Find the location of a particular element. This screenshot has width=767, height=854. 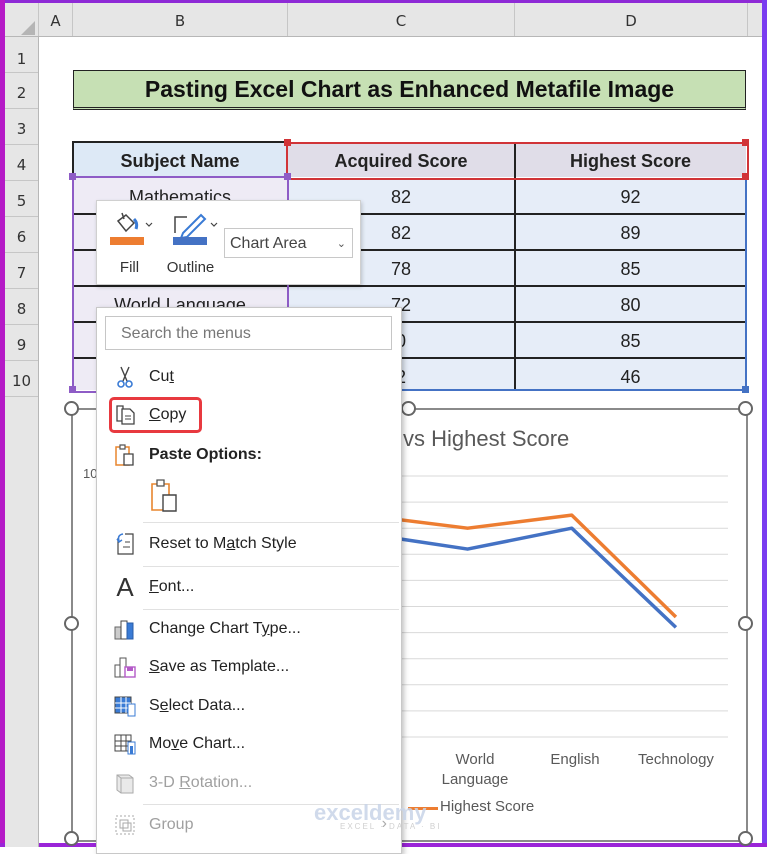

resize-handle-middle-right is located at coordinates (745, 623).